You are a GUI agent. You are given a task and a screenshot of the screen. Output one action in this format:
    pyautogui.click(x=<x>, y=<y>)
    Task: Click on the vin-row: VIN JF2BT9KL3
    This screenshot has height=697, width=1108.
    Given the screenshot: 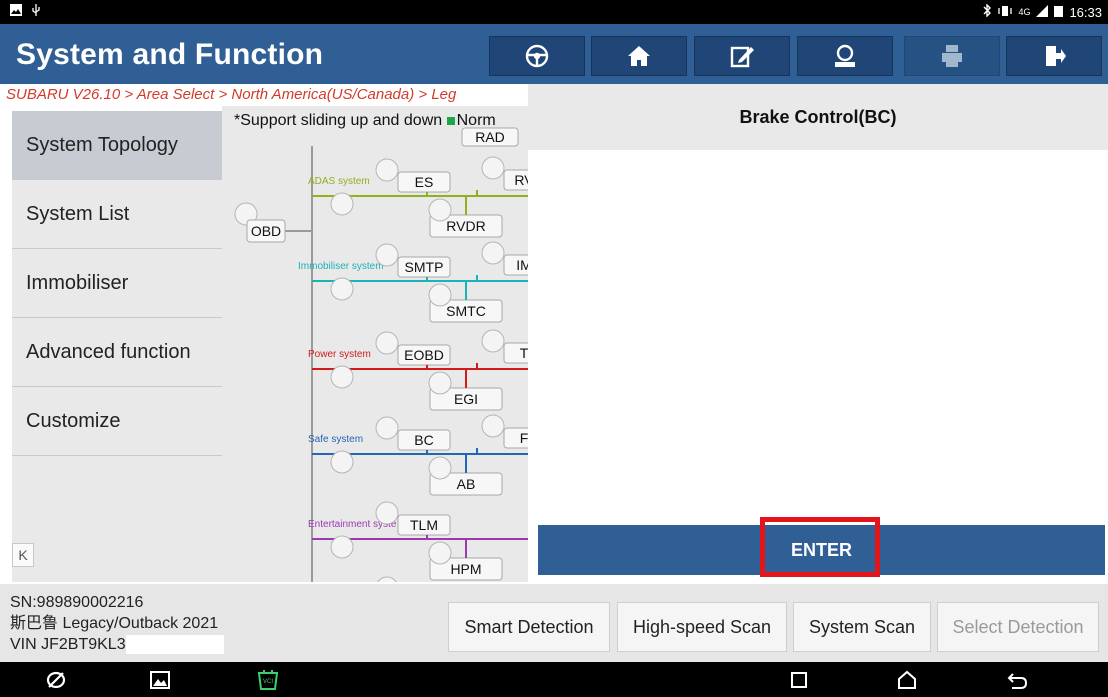 What is the action you would take?
    pyautogui.click(x=117, y=644)
    